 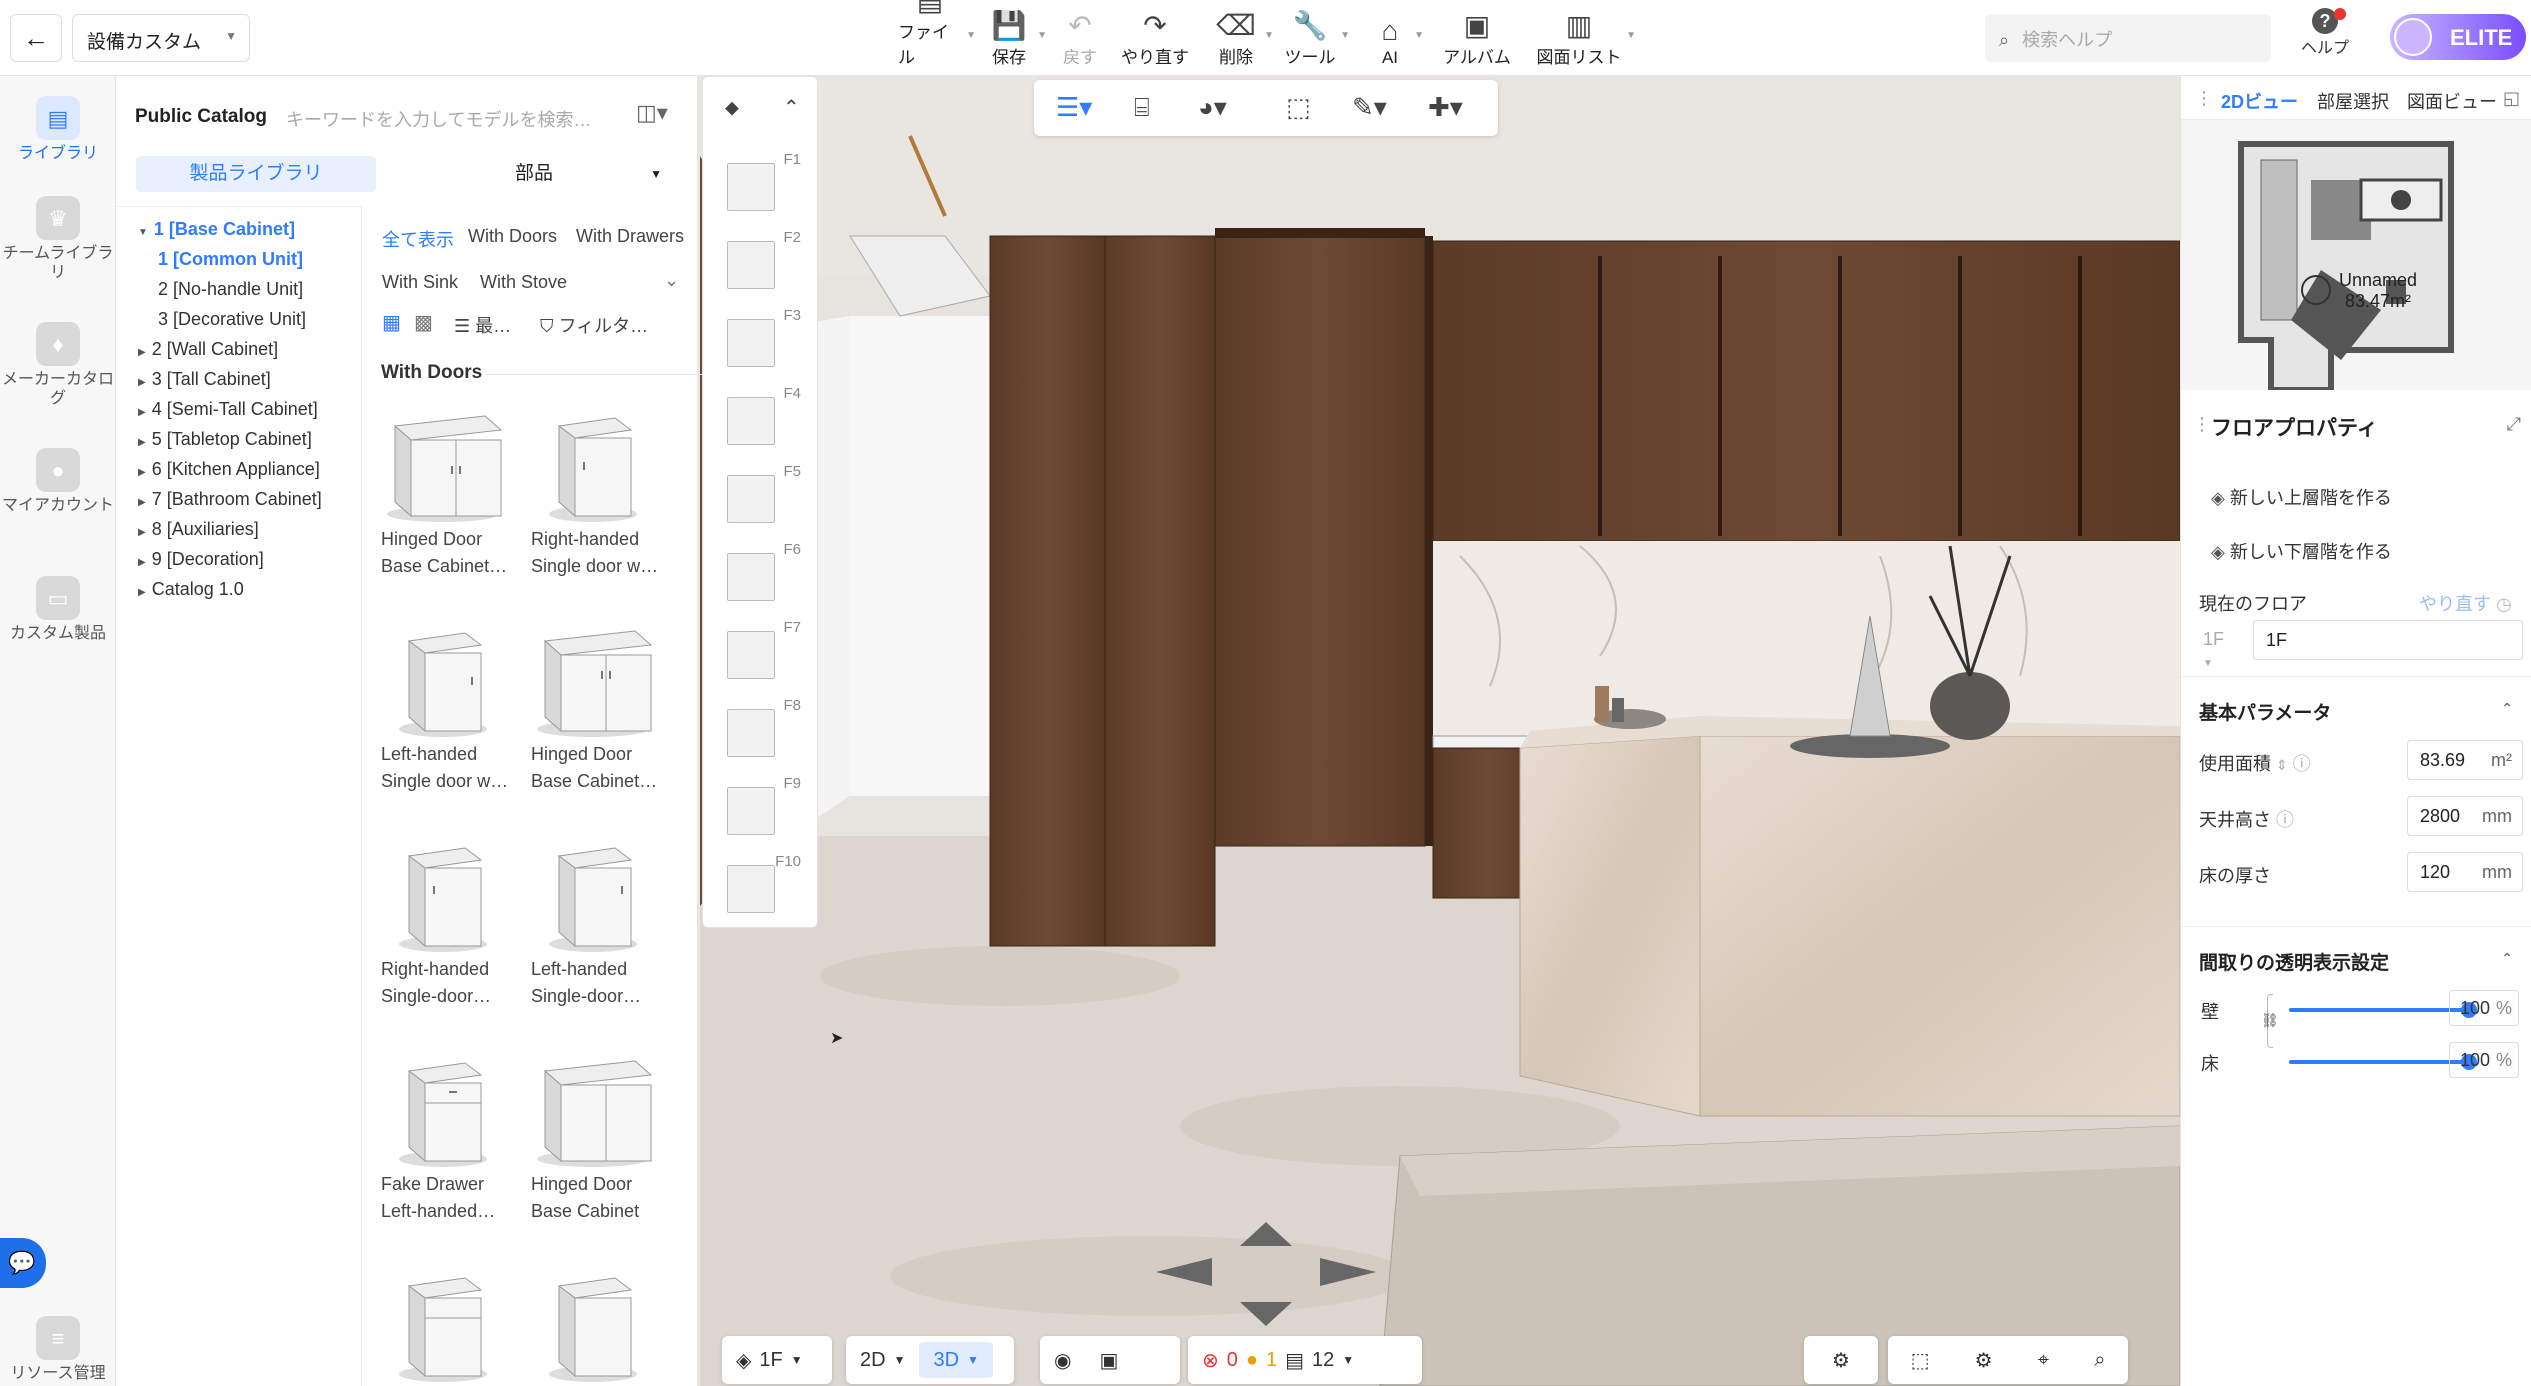 What do you see at coordinates (2484, 1060) in the screenshot?
I see `floor-transparency-input: 100 %` at bounding box center [2484, 1060].